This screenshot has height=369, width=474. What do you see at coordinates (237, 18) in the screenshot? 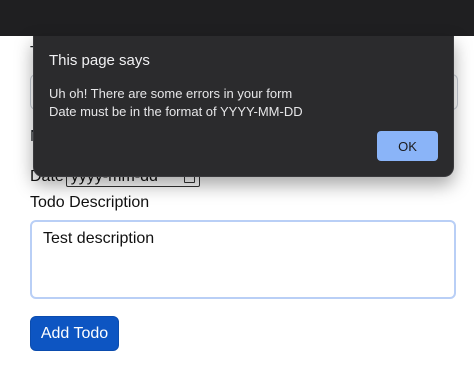
I see `browser-top-bar` at bounding box center [237, 18].